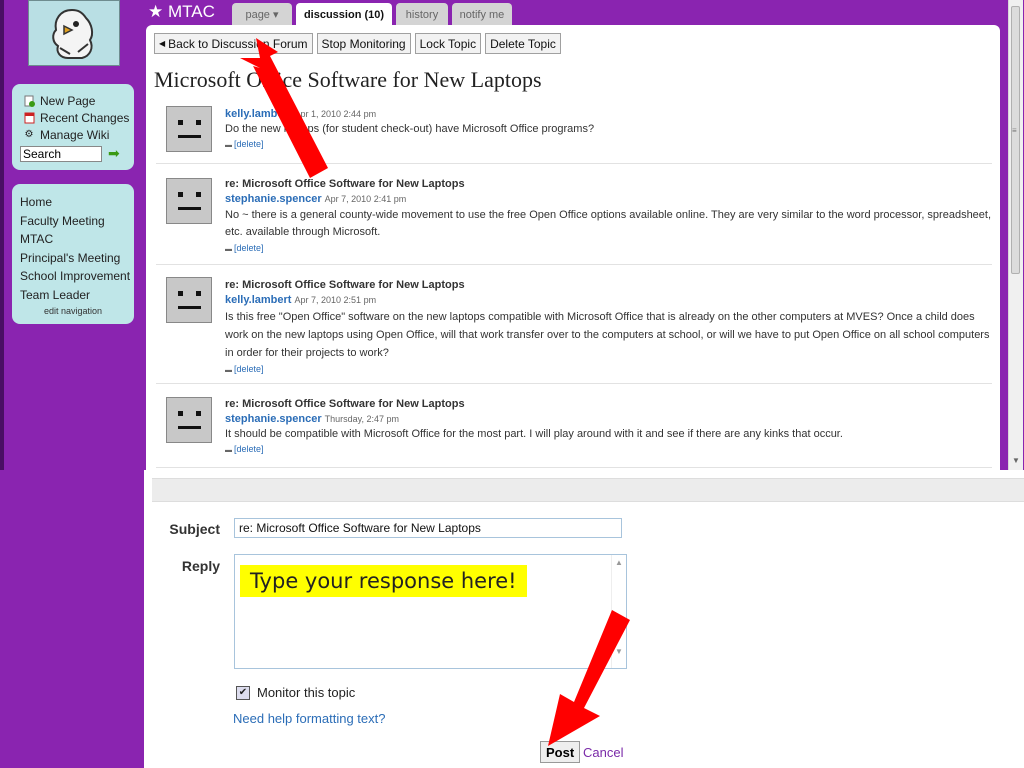  I want to click on tab-page-label: page, so click(257, 14).